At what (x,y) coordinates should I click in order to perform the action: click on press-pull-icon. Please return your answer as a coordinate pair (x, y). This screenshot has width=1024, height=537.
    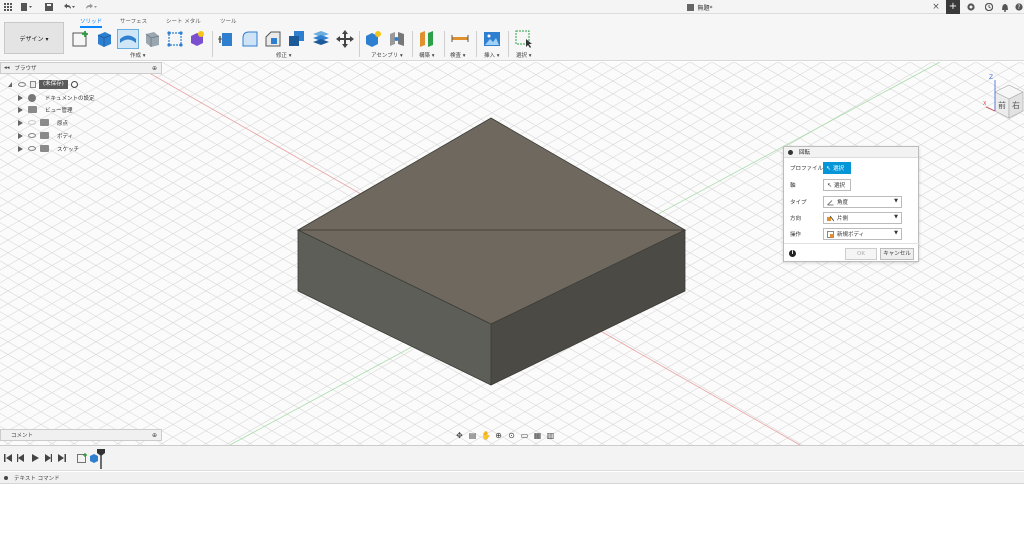
    Looking at the image, I should click on (227, 39).